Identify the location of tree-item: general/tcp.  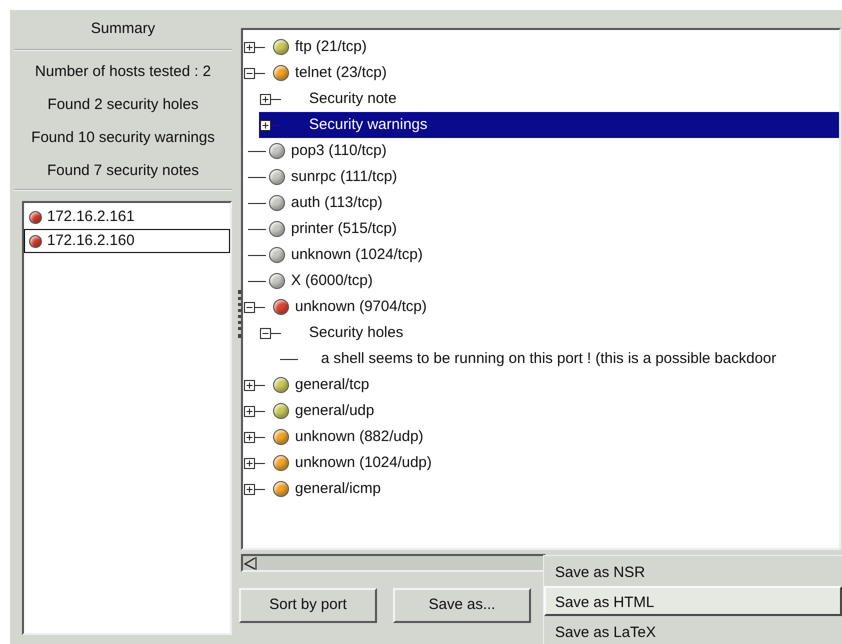
(541, 385).